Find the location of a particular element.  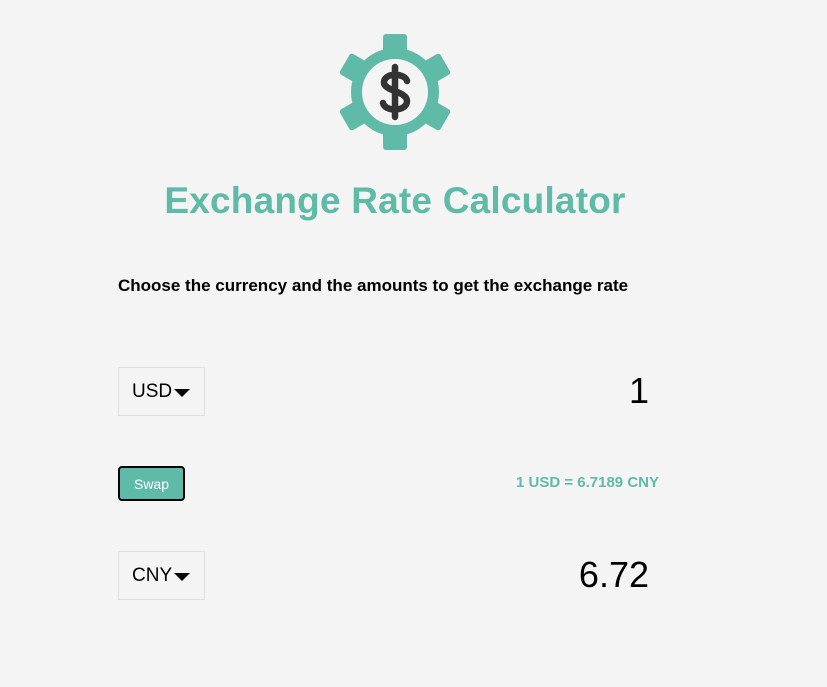

exchange-rate-text: 1 USD = 6.7189 CNY is located at coordinates (587, 482).